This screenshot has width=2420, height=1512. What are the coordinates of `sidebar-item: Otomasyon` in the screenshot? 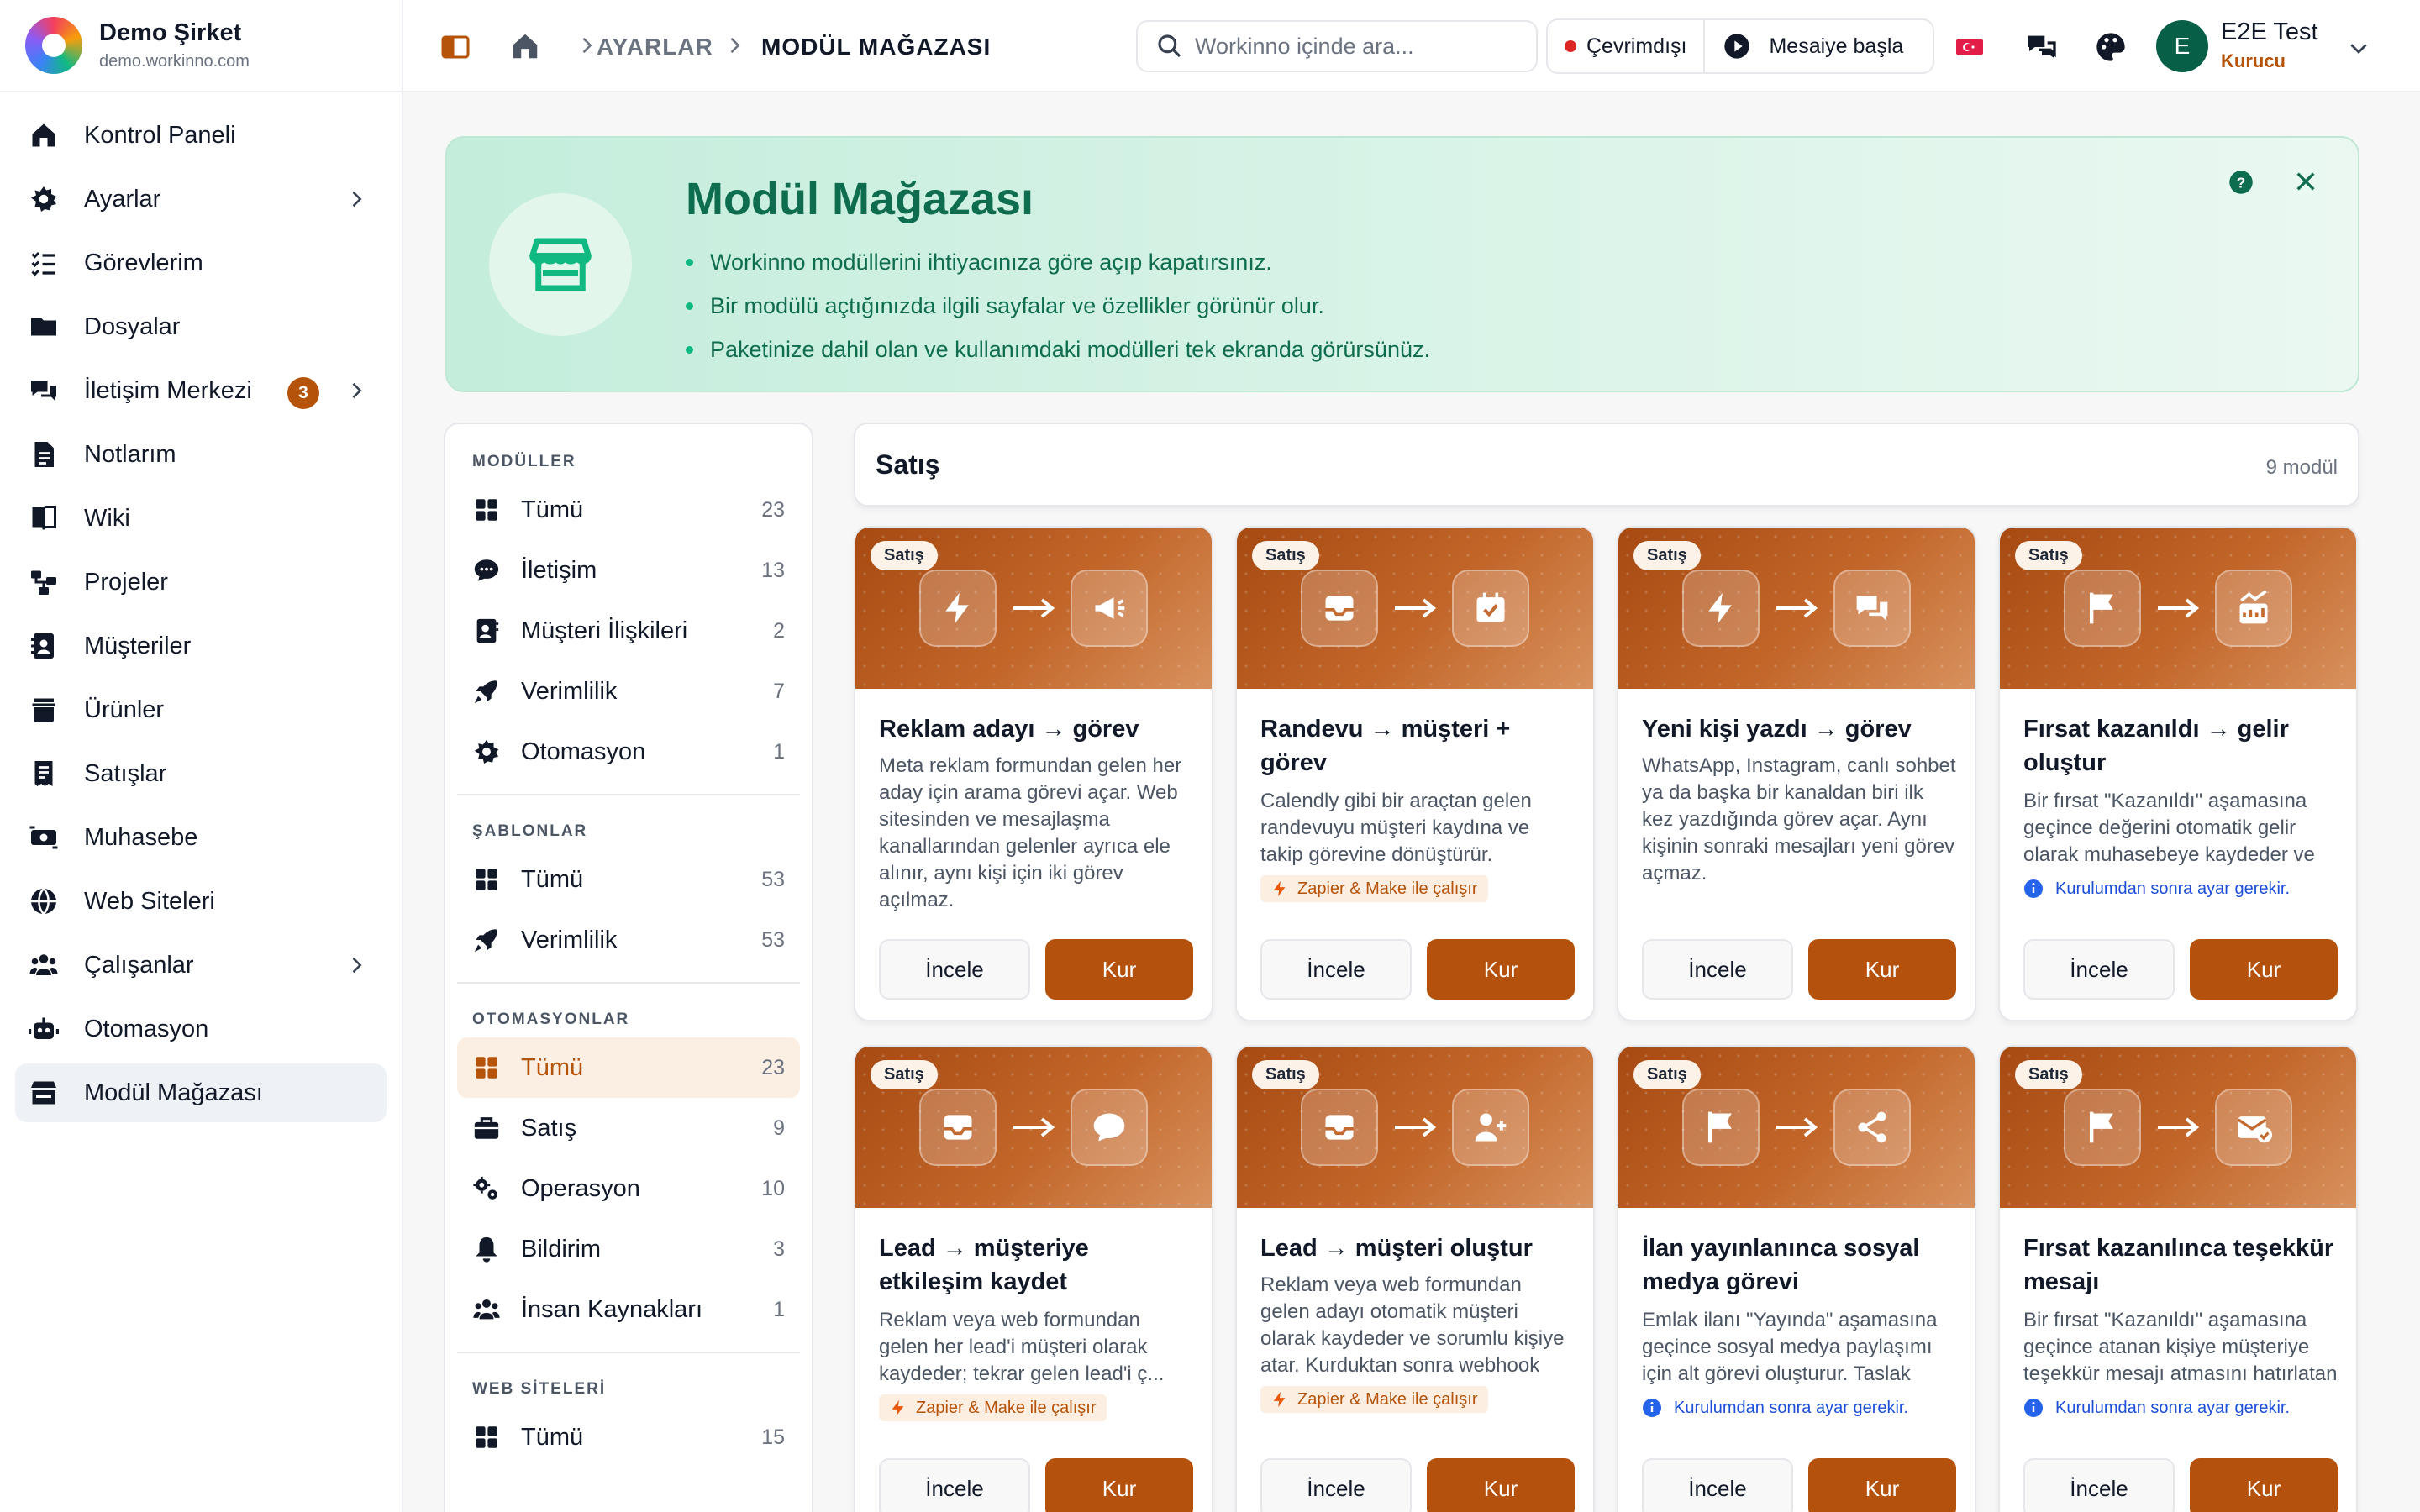 It's located at (201, 1029).